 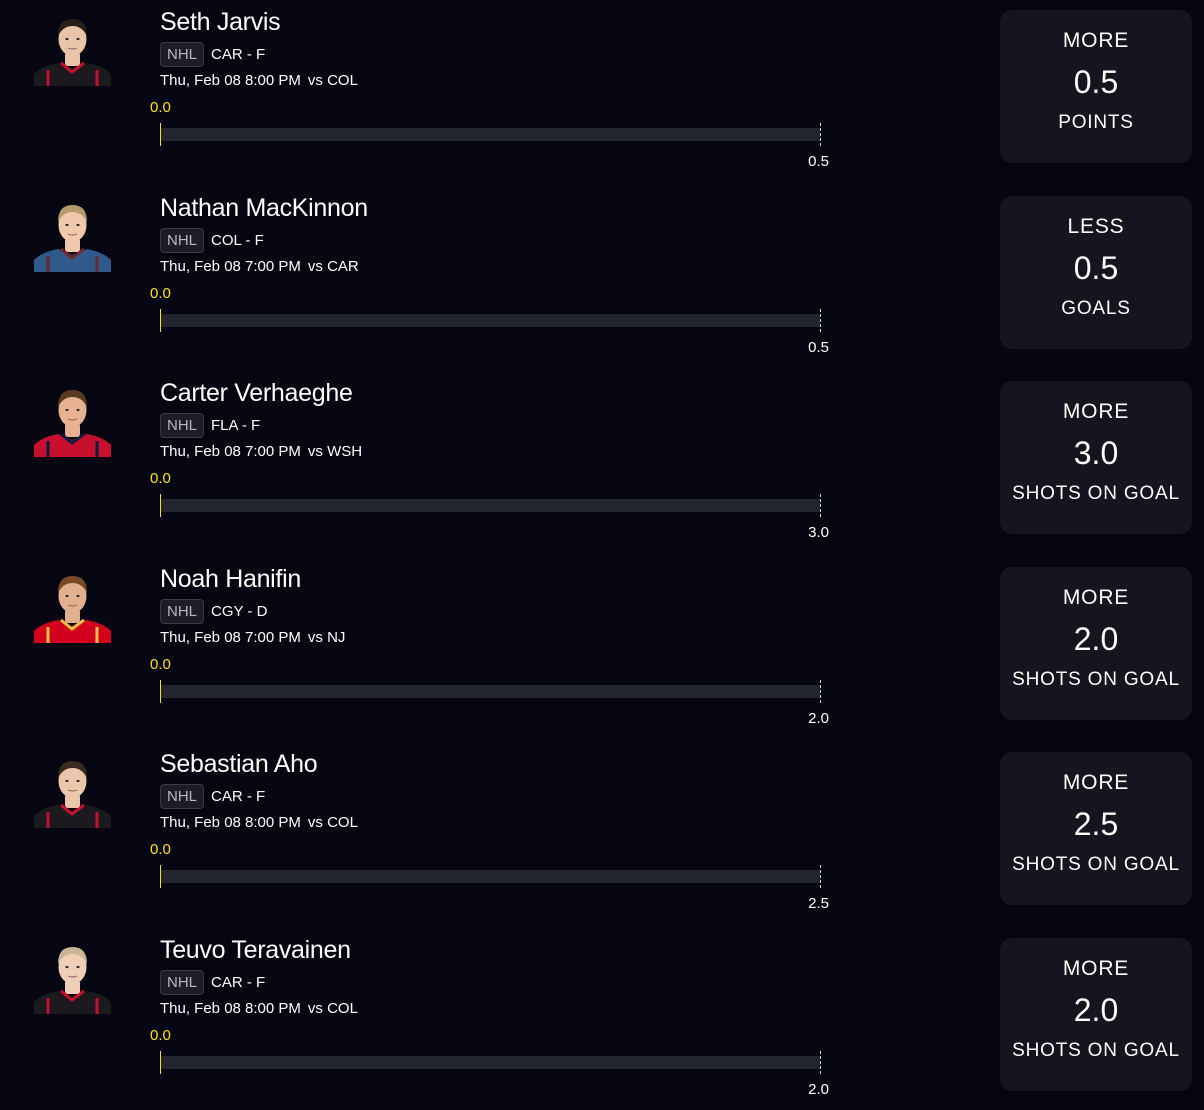 I want to click on pick-line: 3.0, so click(x=1096, y=453).